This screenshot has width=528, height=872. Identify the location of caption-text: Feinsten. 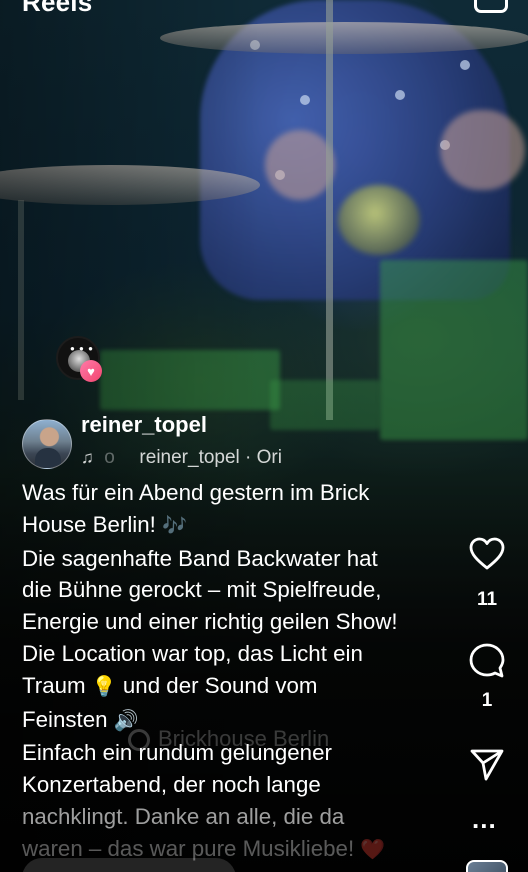
(68, 719).